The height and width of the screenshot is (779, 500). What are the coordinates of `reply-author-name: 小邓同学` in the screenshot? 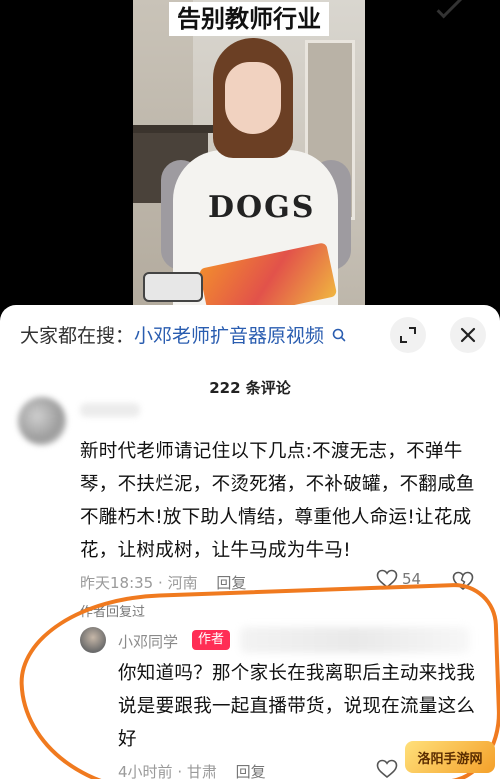 It's located at (148, 641).